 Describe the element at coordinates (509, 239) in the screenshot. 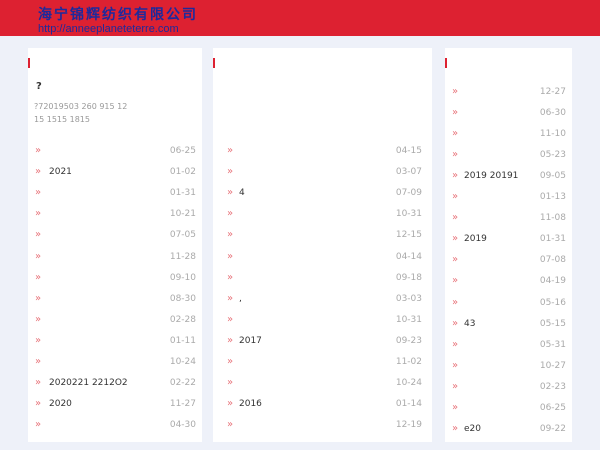

I see `list-item: » 2019 01-31` at that location.